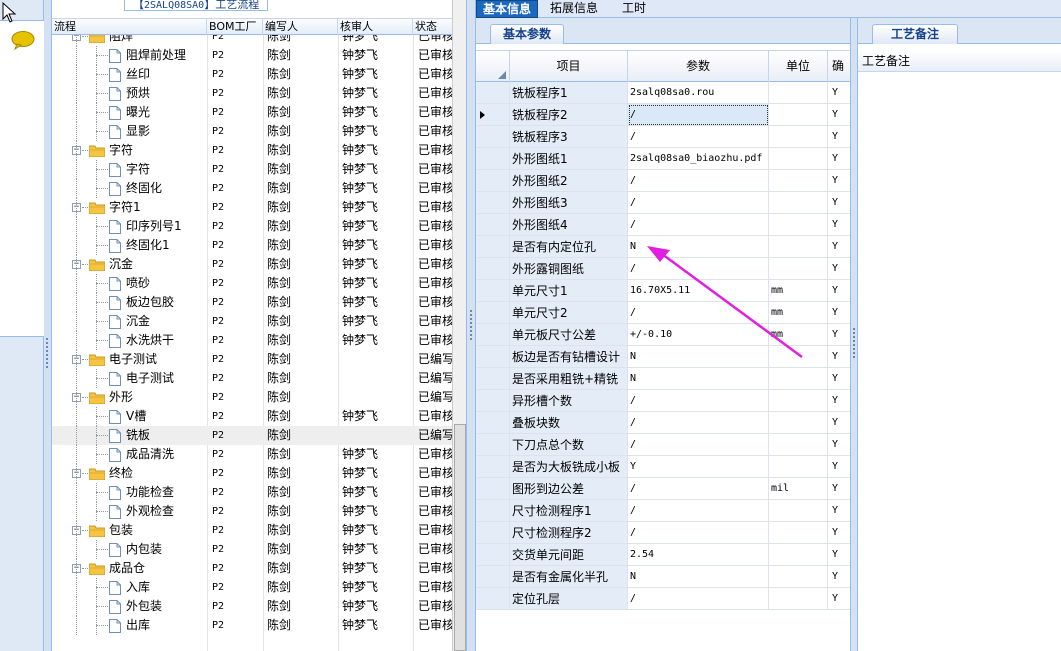 The width and height of the screenshot is (1061, 651). I want to click on param-value-cell: 2salq08sa0.rou, so click(698, 93).